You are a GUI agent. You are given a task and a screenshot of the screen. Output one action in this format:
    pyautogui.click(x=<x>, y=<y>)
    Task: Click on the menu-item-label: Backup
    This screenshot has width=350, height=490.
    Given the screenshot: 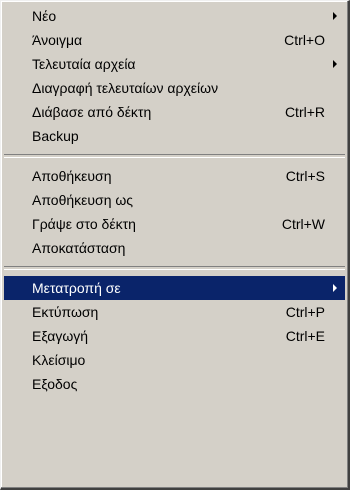 What is the action you would take?
    pyautogui.click(x=55, y=136)
    